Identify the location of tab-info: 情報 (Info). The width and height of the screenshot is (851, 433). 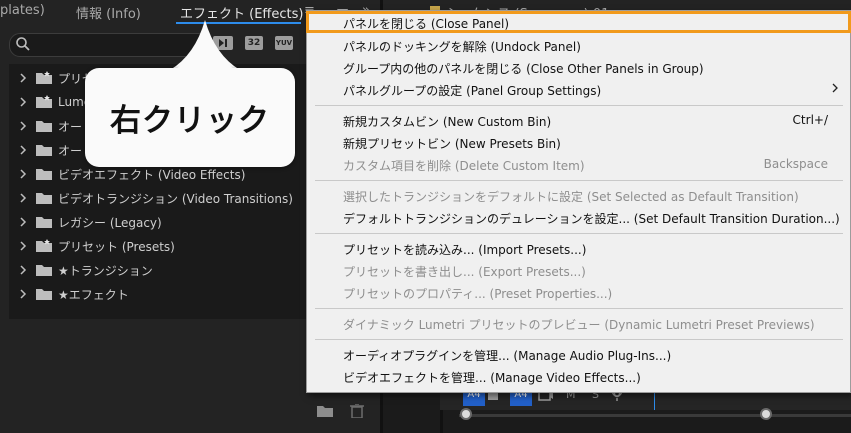
(108, 12).